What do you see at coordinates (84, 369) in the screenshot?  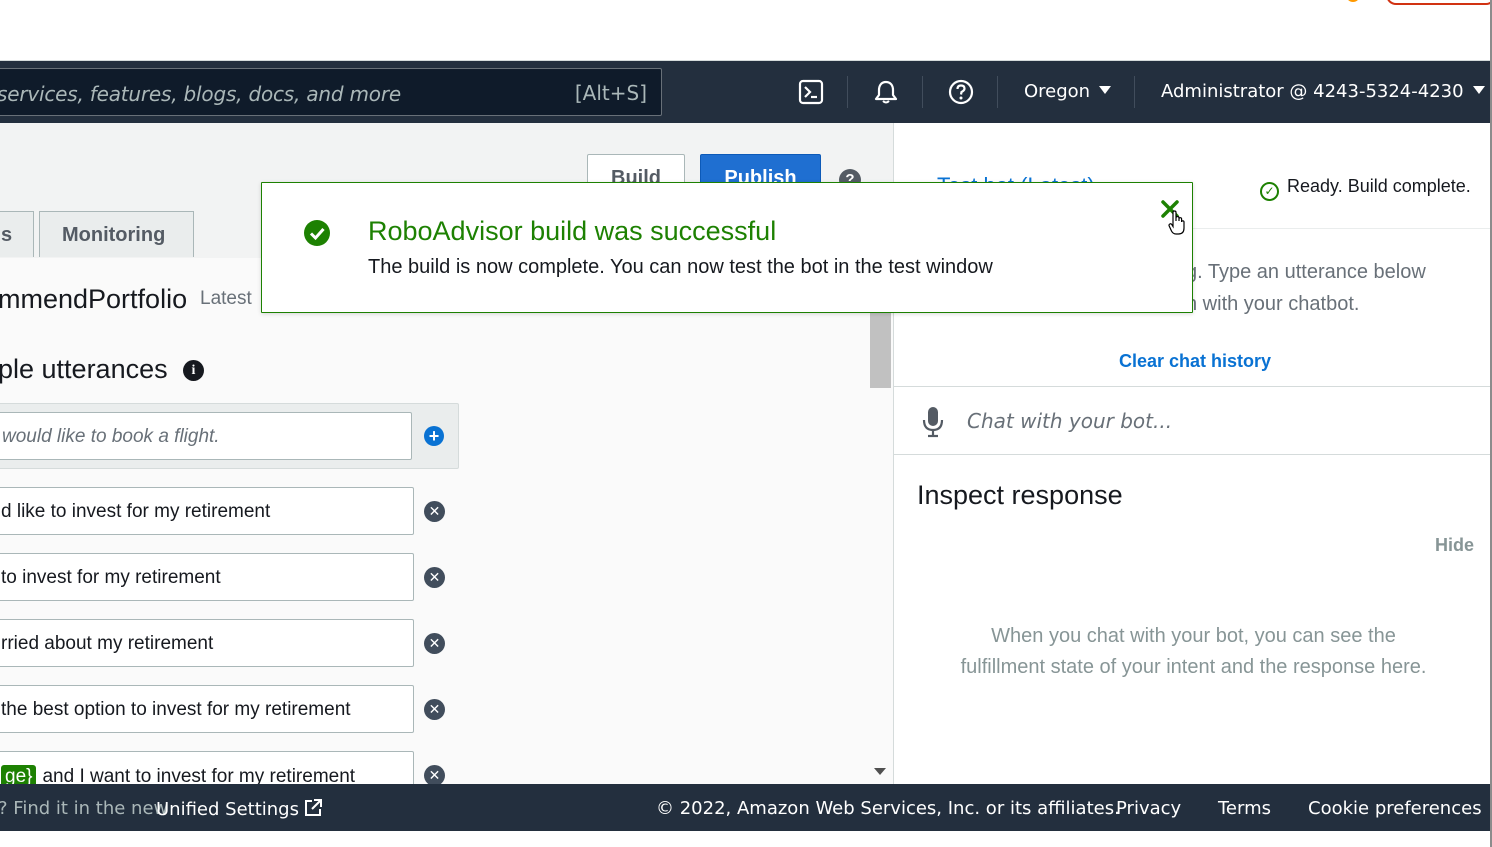 I see `sample-utterances-title: ple utterances` at bounding box center [84, 369].